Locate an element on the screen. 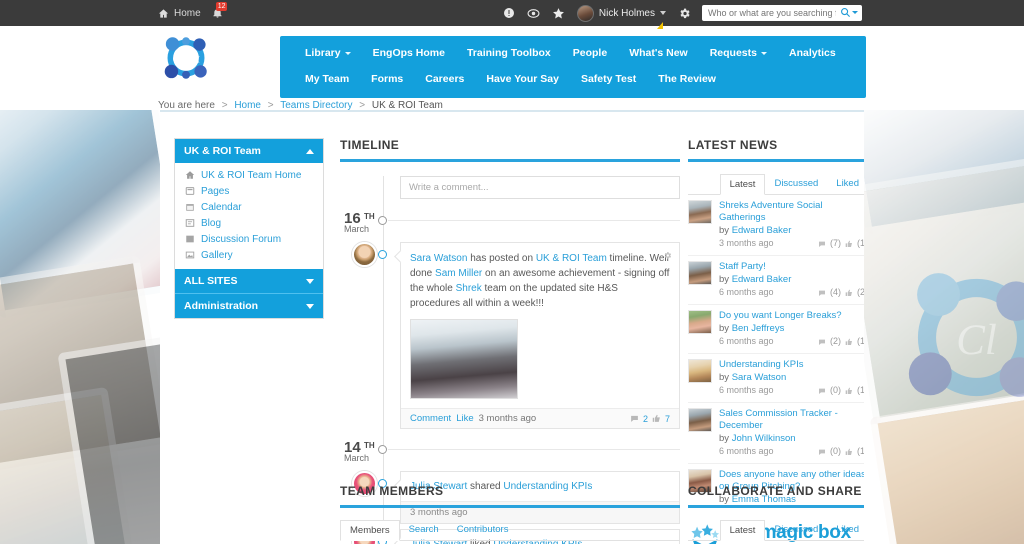  breadcrumb-item-teams-directory: Teams Directory is located at coordinates (316, 105).